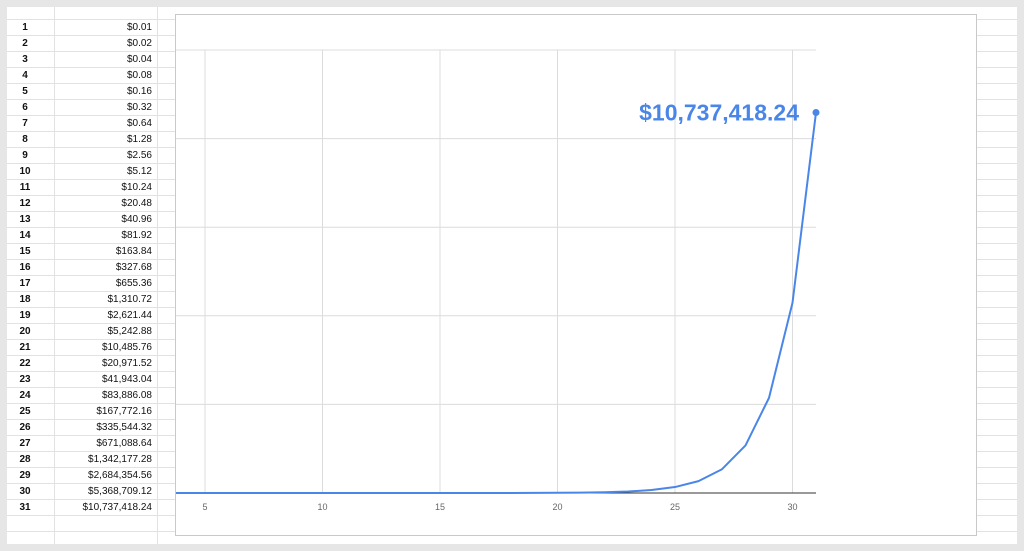 The width and height of the screenshot is (1024, 551). I want to click on row-value: $0.04, so click(139, 59).